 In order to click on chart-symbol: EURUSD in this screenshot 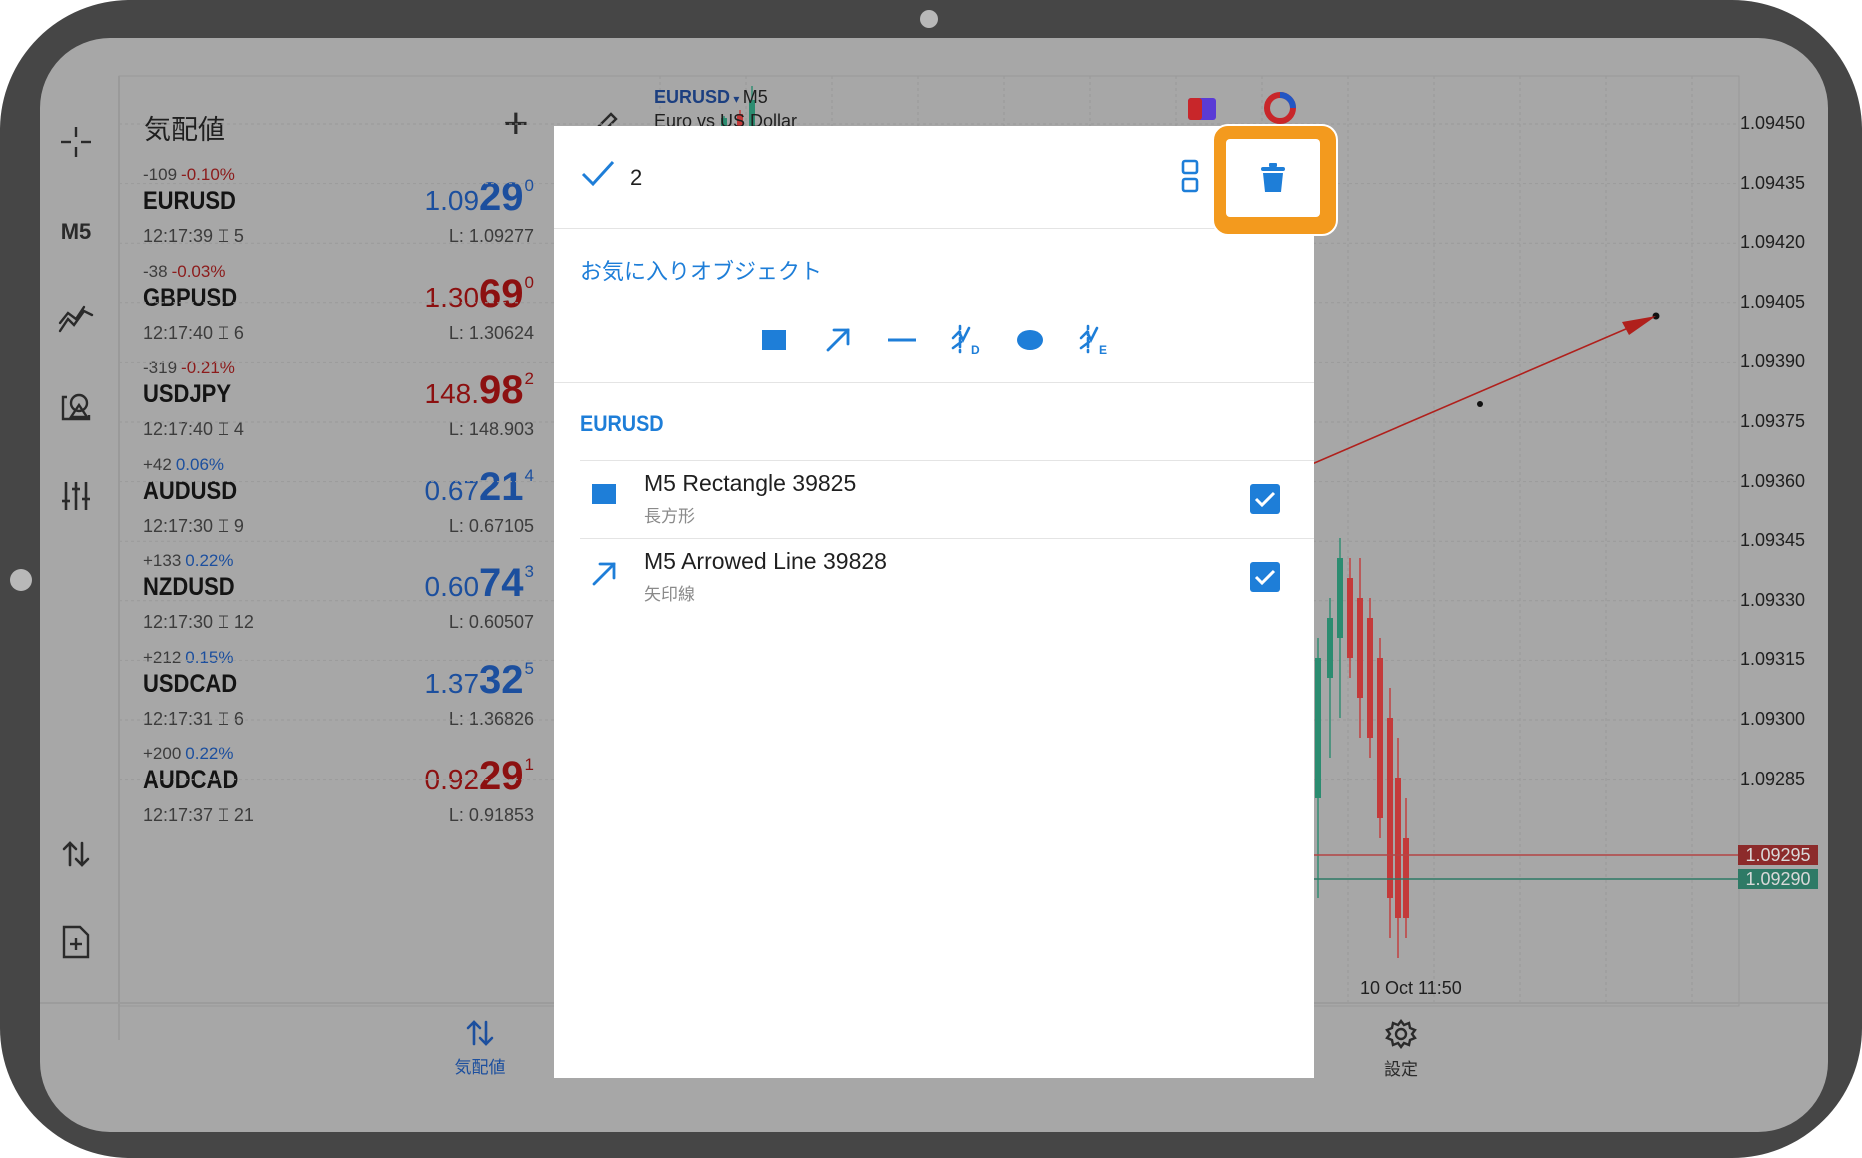, I will do `click(692, 97)`.